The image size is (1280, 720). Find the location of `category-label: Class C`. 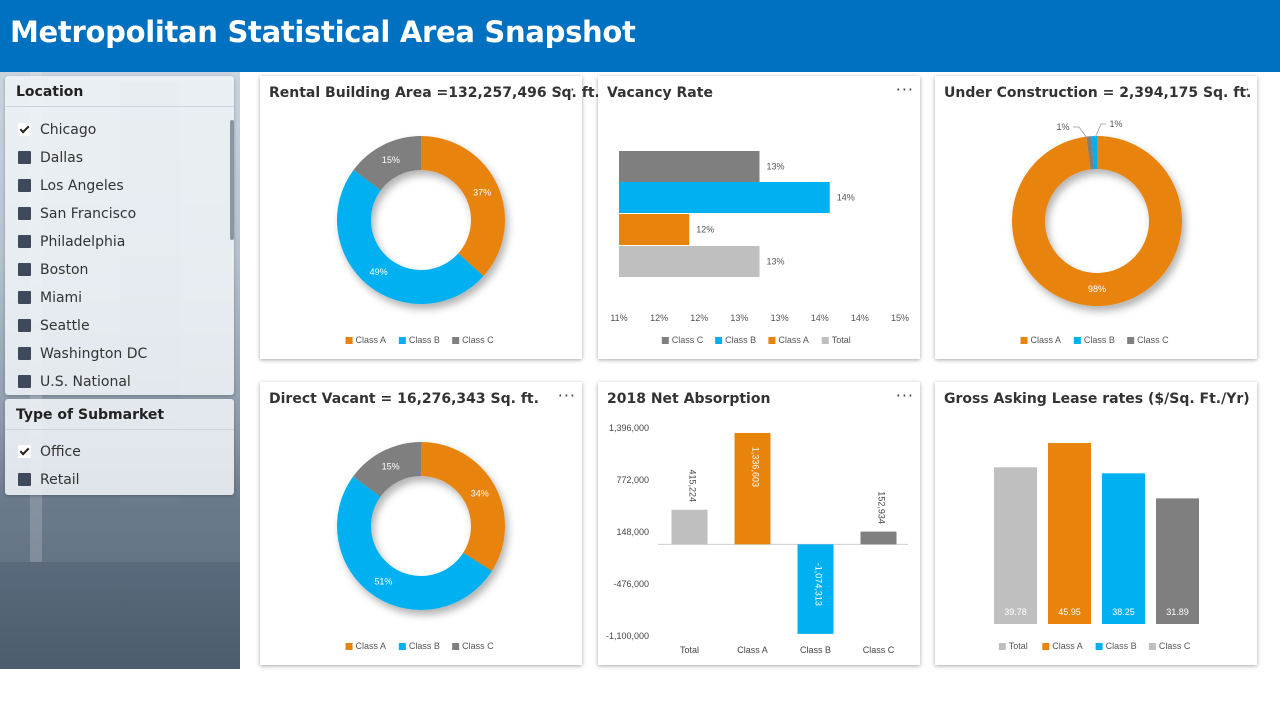

category-label: Class C is located at coordinates (879, 650).